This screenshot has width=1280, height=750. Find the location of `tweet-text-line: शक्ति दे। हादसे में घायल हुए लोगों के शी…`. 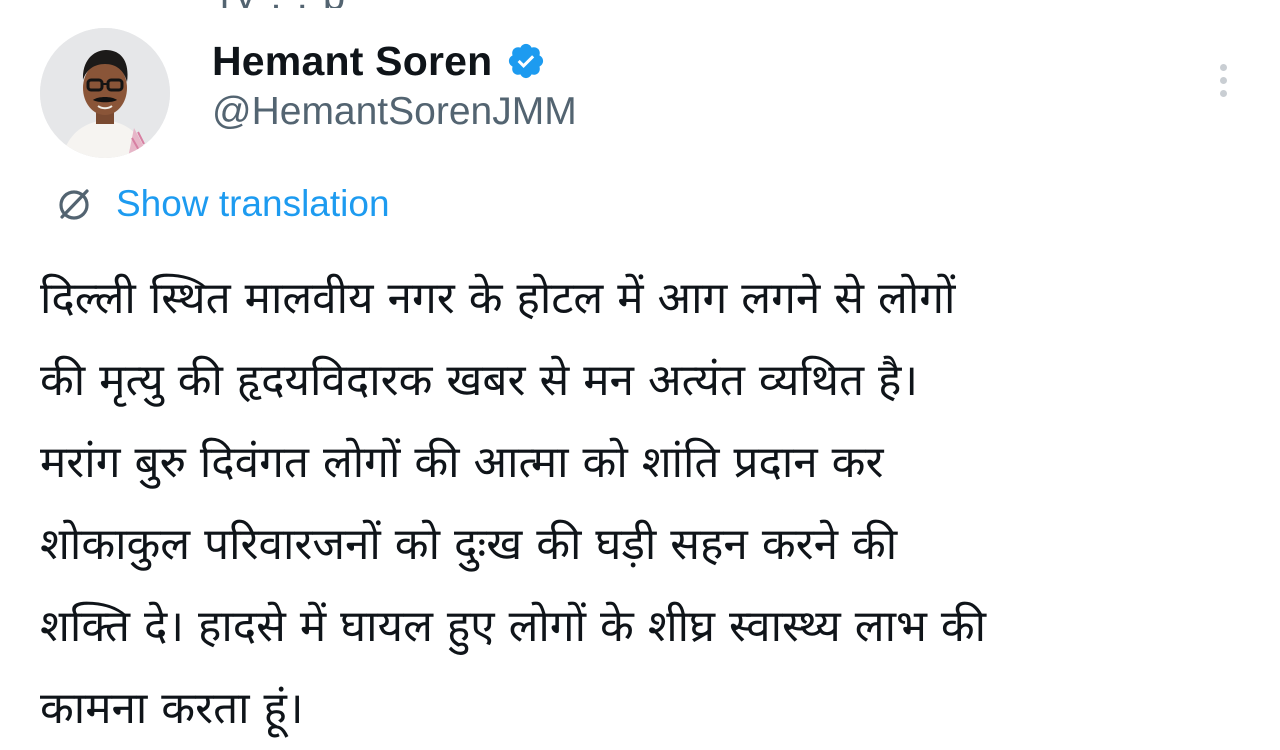

tweet-text-line: शक्ति दे। हादसे में घायल हुए लोगों के शी… is located at coordinates (513, 626).